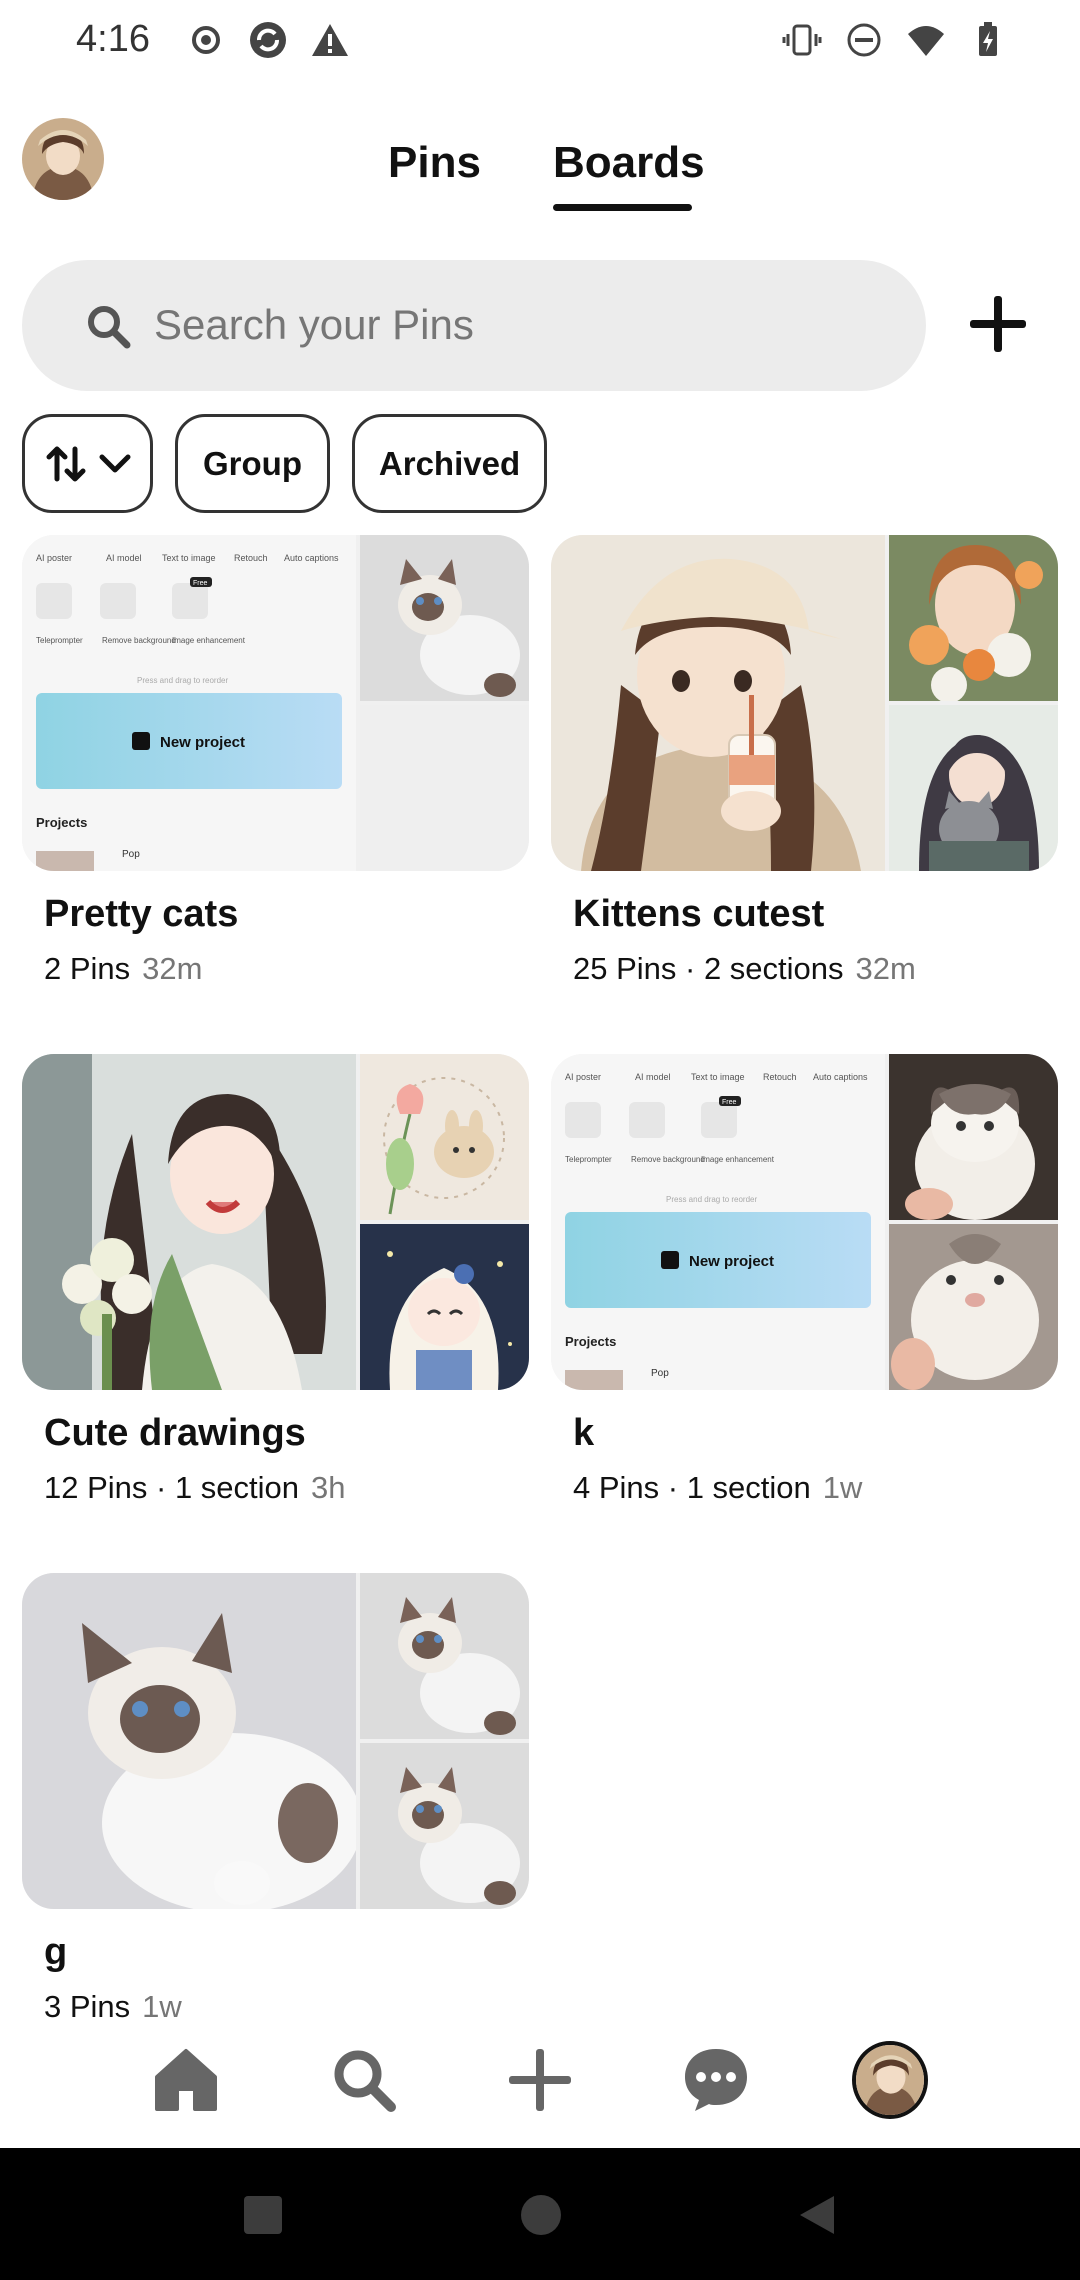 The width and height of the screenshot is (1080, 2280). I want to click on board-card: Cute drawings 12 Pins · 1 section 3h, so click(275, 1279).